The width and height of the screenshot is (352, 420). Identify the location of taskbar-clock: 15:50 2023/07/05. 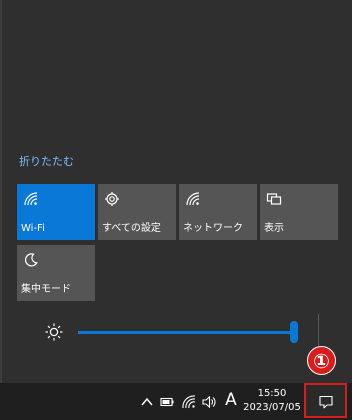
(272, 402).